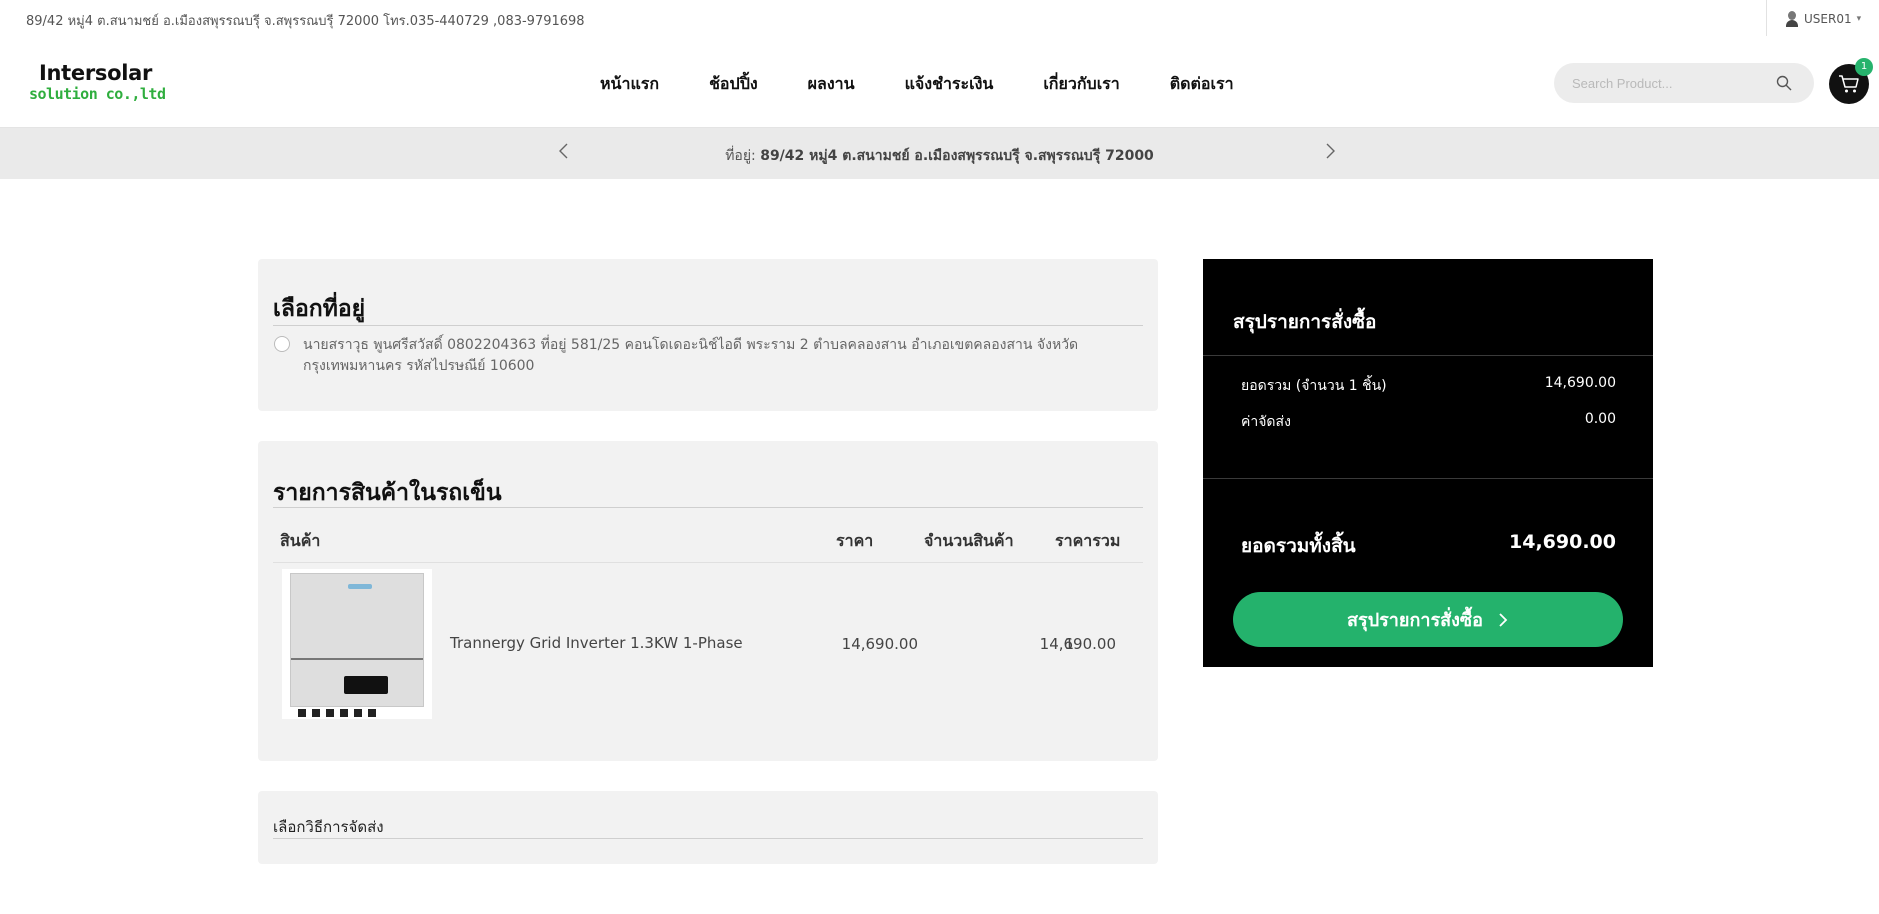 The width and height of the screenshot is (1879, 914). Describe the element at coordinates (96, 73) in the screenshot. I see `logo-line1: Intersolar` at that location.